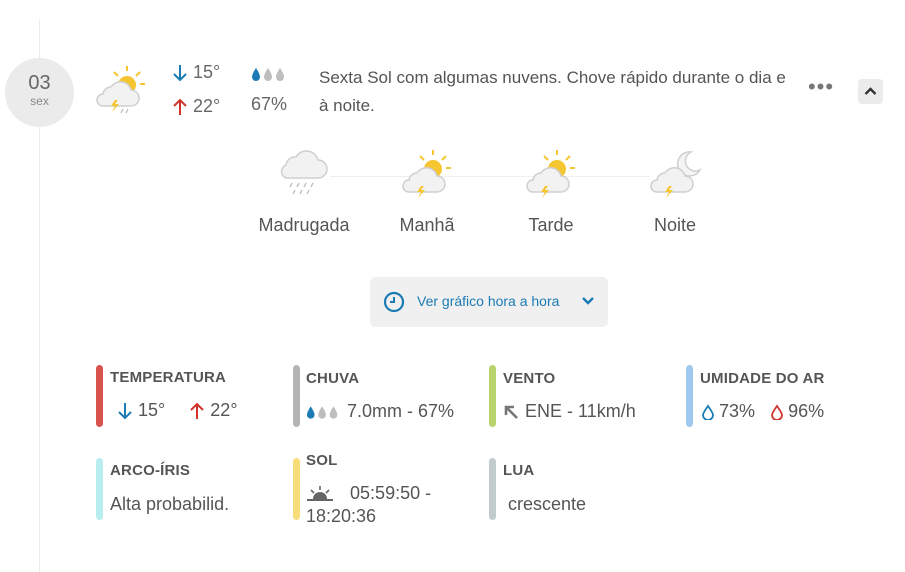  I want to click on rain-title: CHUVA, so click(333, 378).